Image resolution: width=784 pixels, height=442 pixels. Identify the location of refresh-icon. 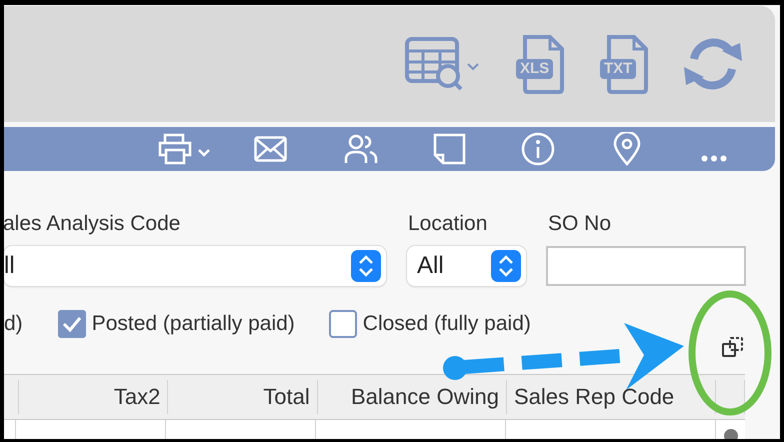
(713, 64).